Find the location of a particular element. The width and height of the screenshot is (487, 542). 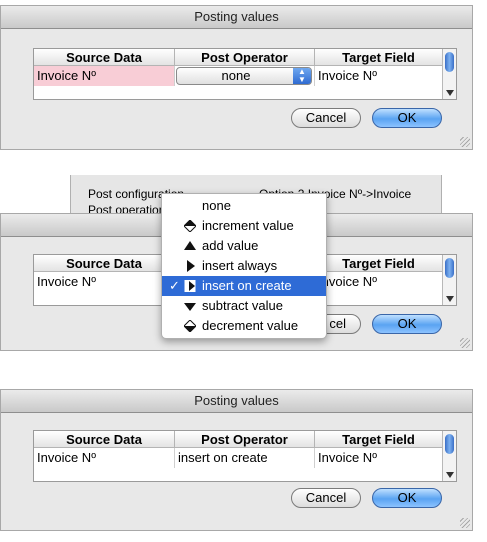

menu-item-insert-always: insert always is located at coordinates (244, 266).